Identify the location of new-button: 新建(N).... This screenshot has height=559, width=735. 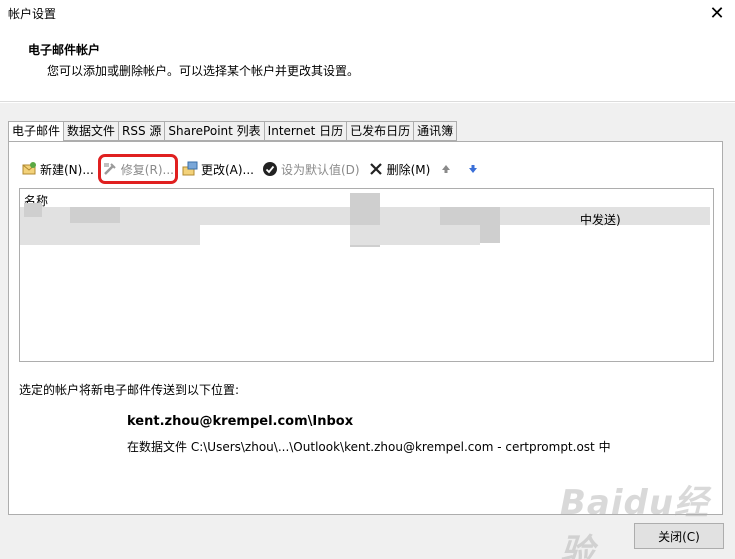
(57, 169).